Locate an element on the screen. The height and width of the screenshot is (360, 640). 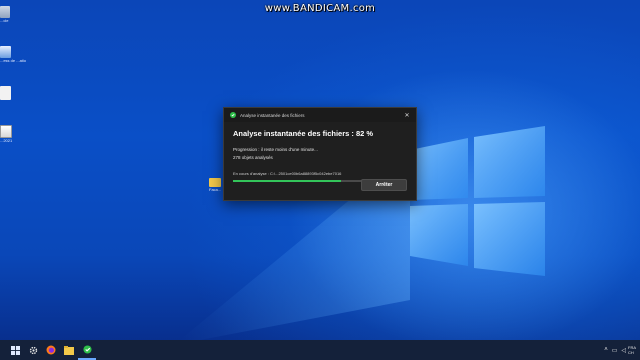
close-icon: ✕ is located at coordinates (407, 115).